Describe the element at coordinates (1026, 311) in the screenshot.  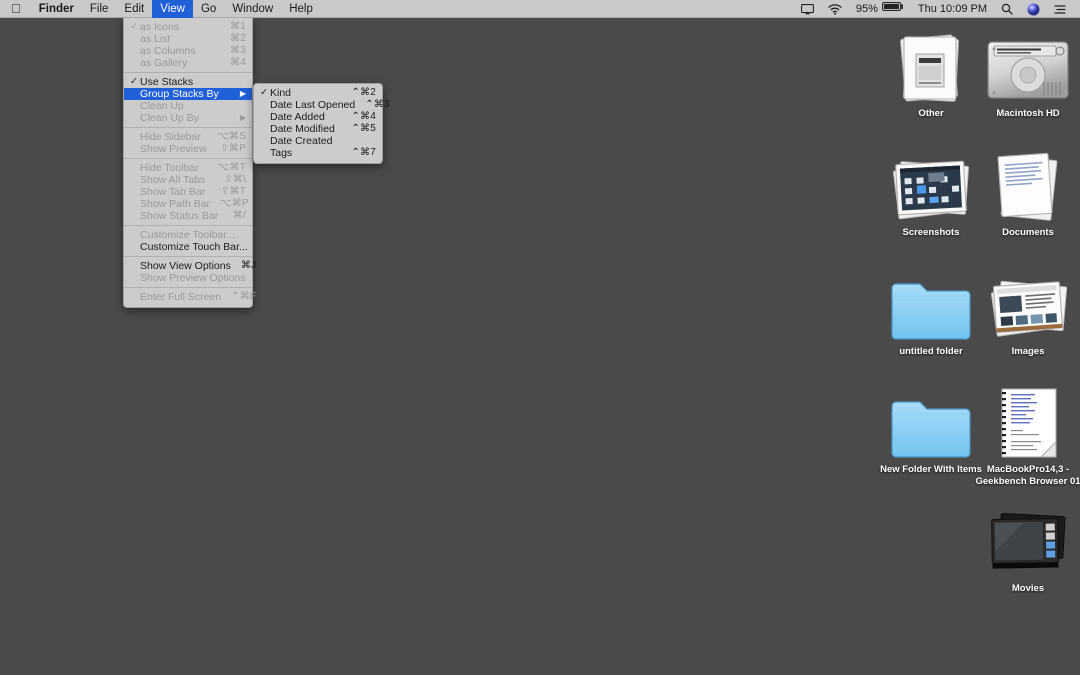
I see `desktop-icon-images: Images` at that location.